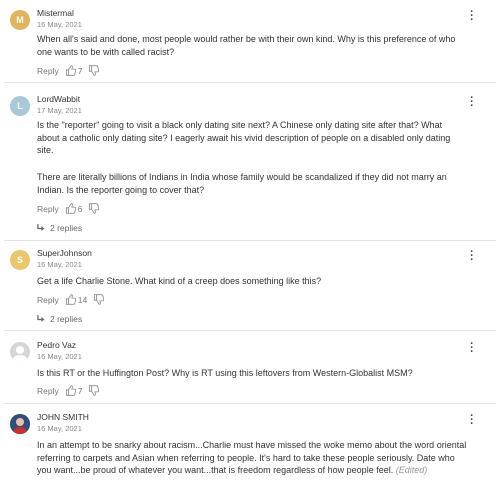  I want to click on like-count: 14, so click(82, 299).